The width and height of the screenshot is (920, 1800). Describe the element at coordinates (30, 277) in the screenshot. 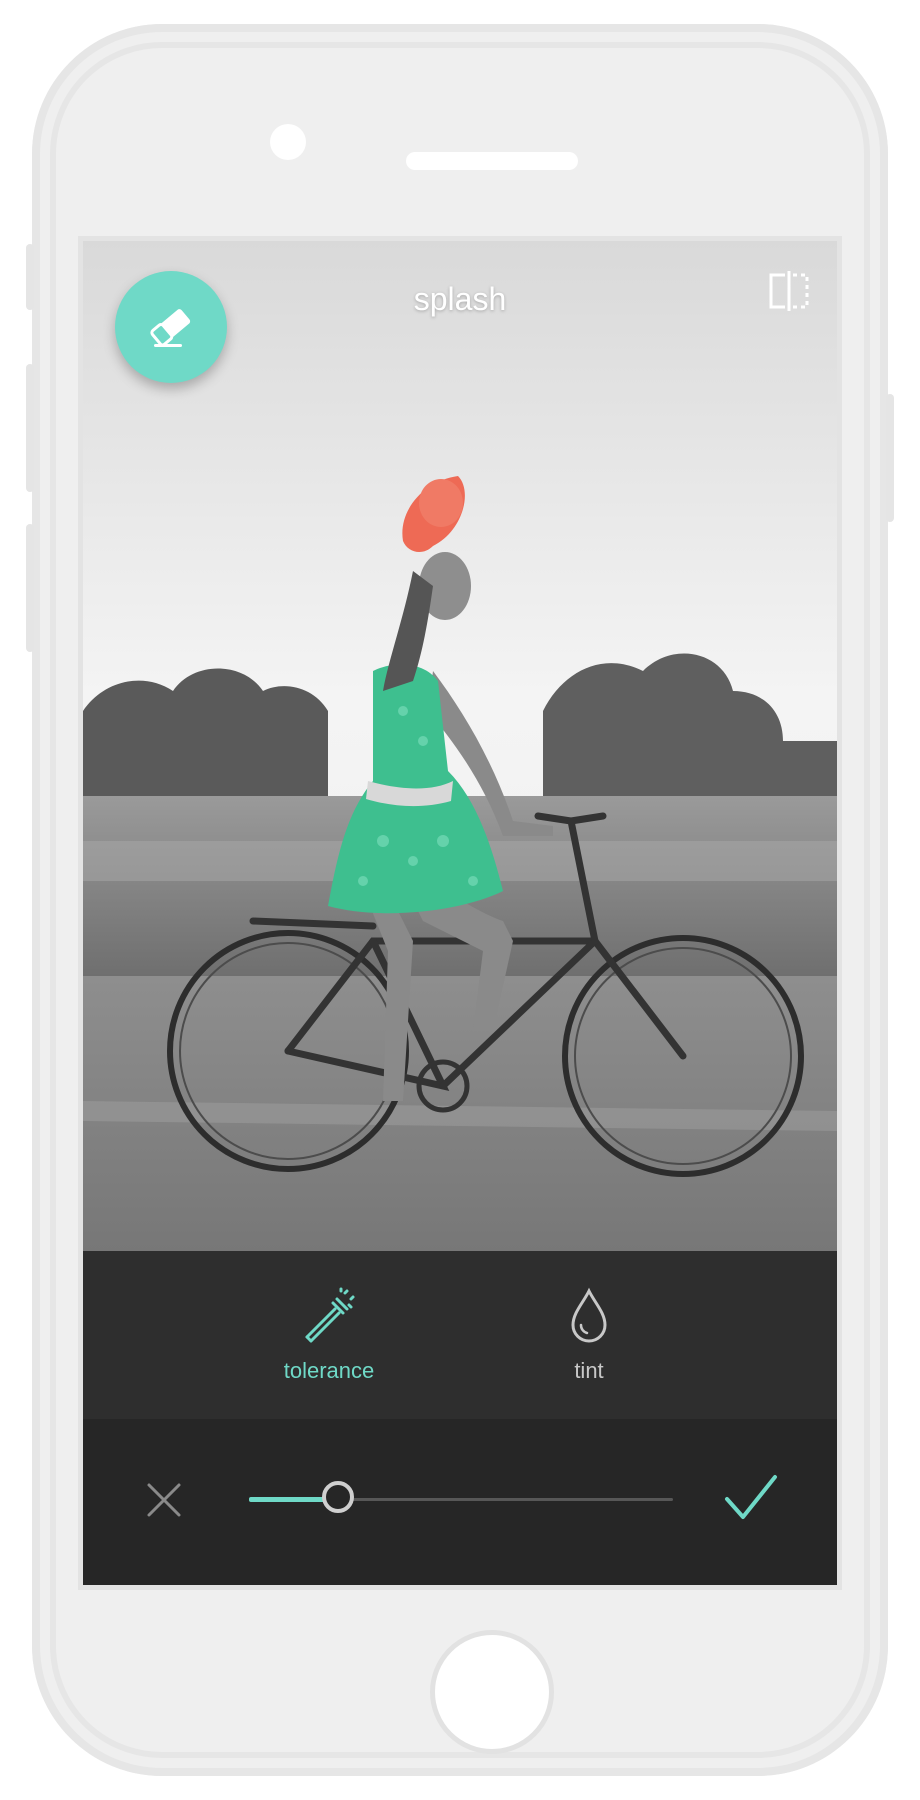

I see `mute-switch` at that location.